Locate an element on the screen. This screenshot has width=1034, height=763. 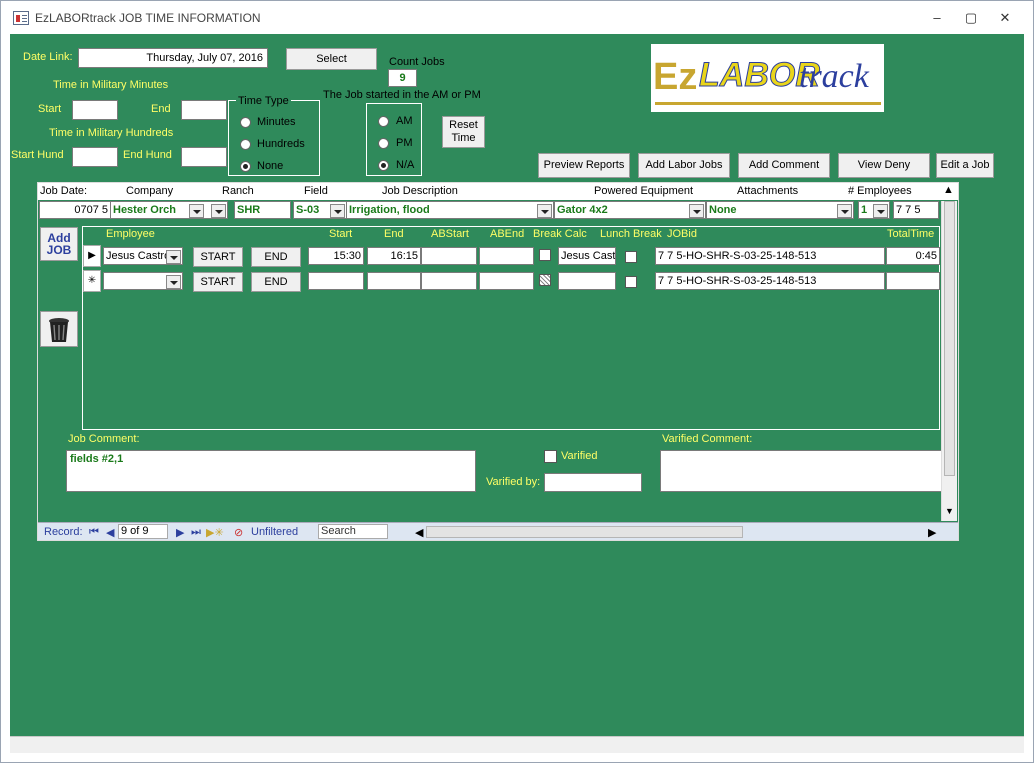
record-position-field: 9 of 9 is located at coordinates (143, 531).